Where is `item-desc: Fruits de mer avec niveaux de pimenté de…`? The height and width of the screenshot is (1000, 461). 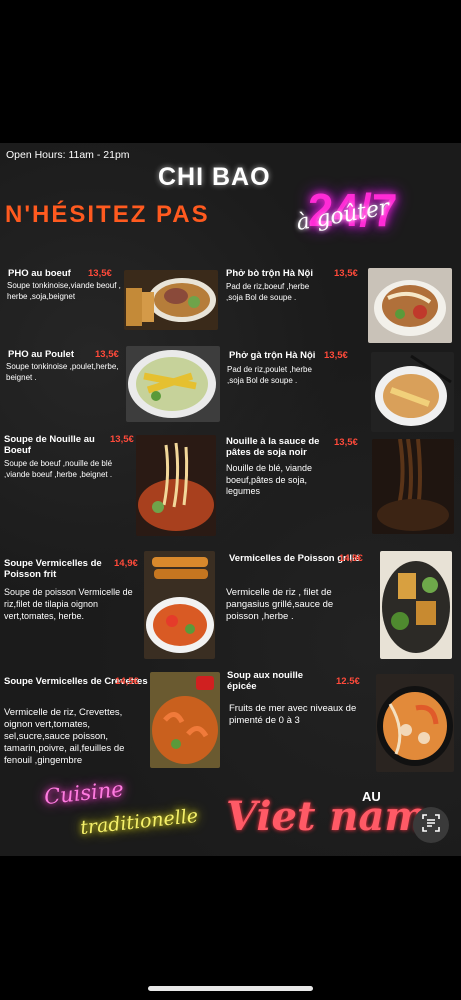
item-desc: Fruits de mer avec niveaux de pimenté de… is located at coordinates (293, 714).